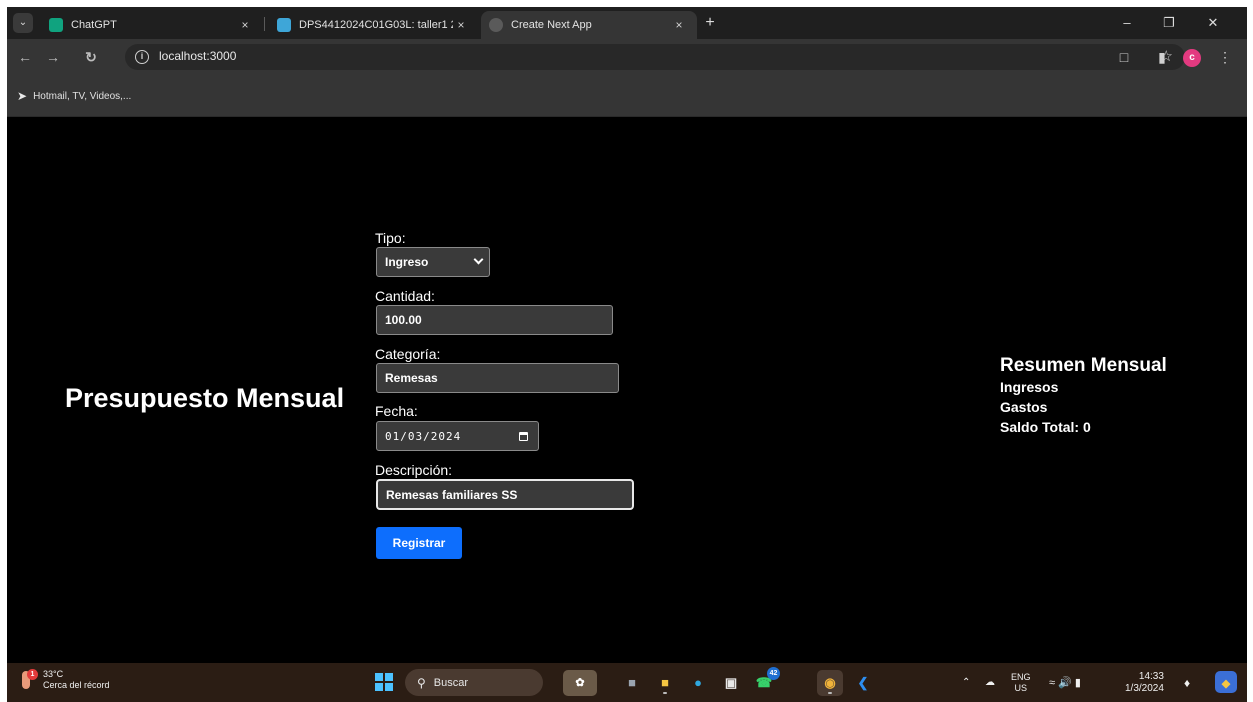 The width and height of the screenshot is (1253, 702). What do you see at coordinates (433, 262) in the screenshot?
I see `tipo-select: Ingreso` at bounding box center [433, 262].